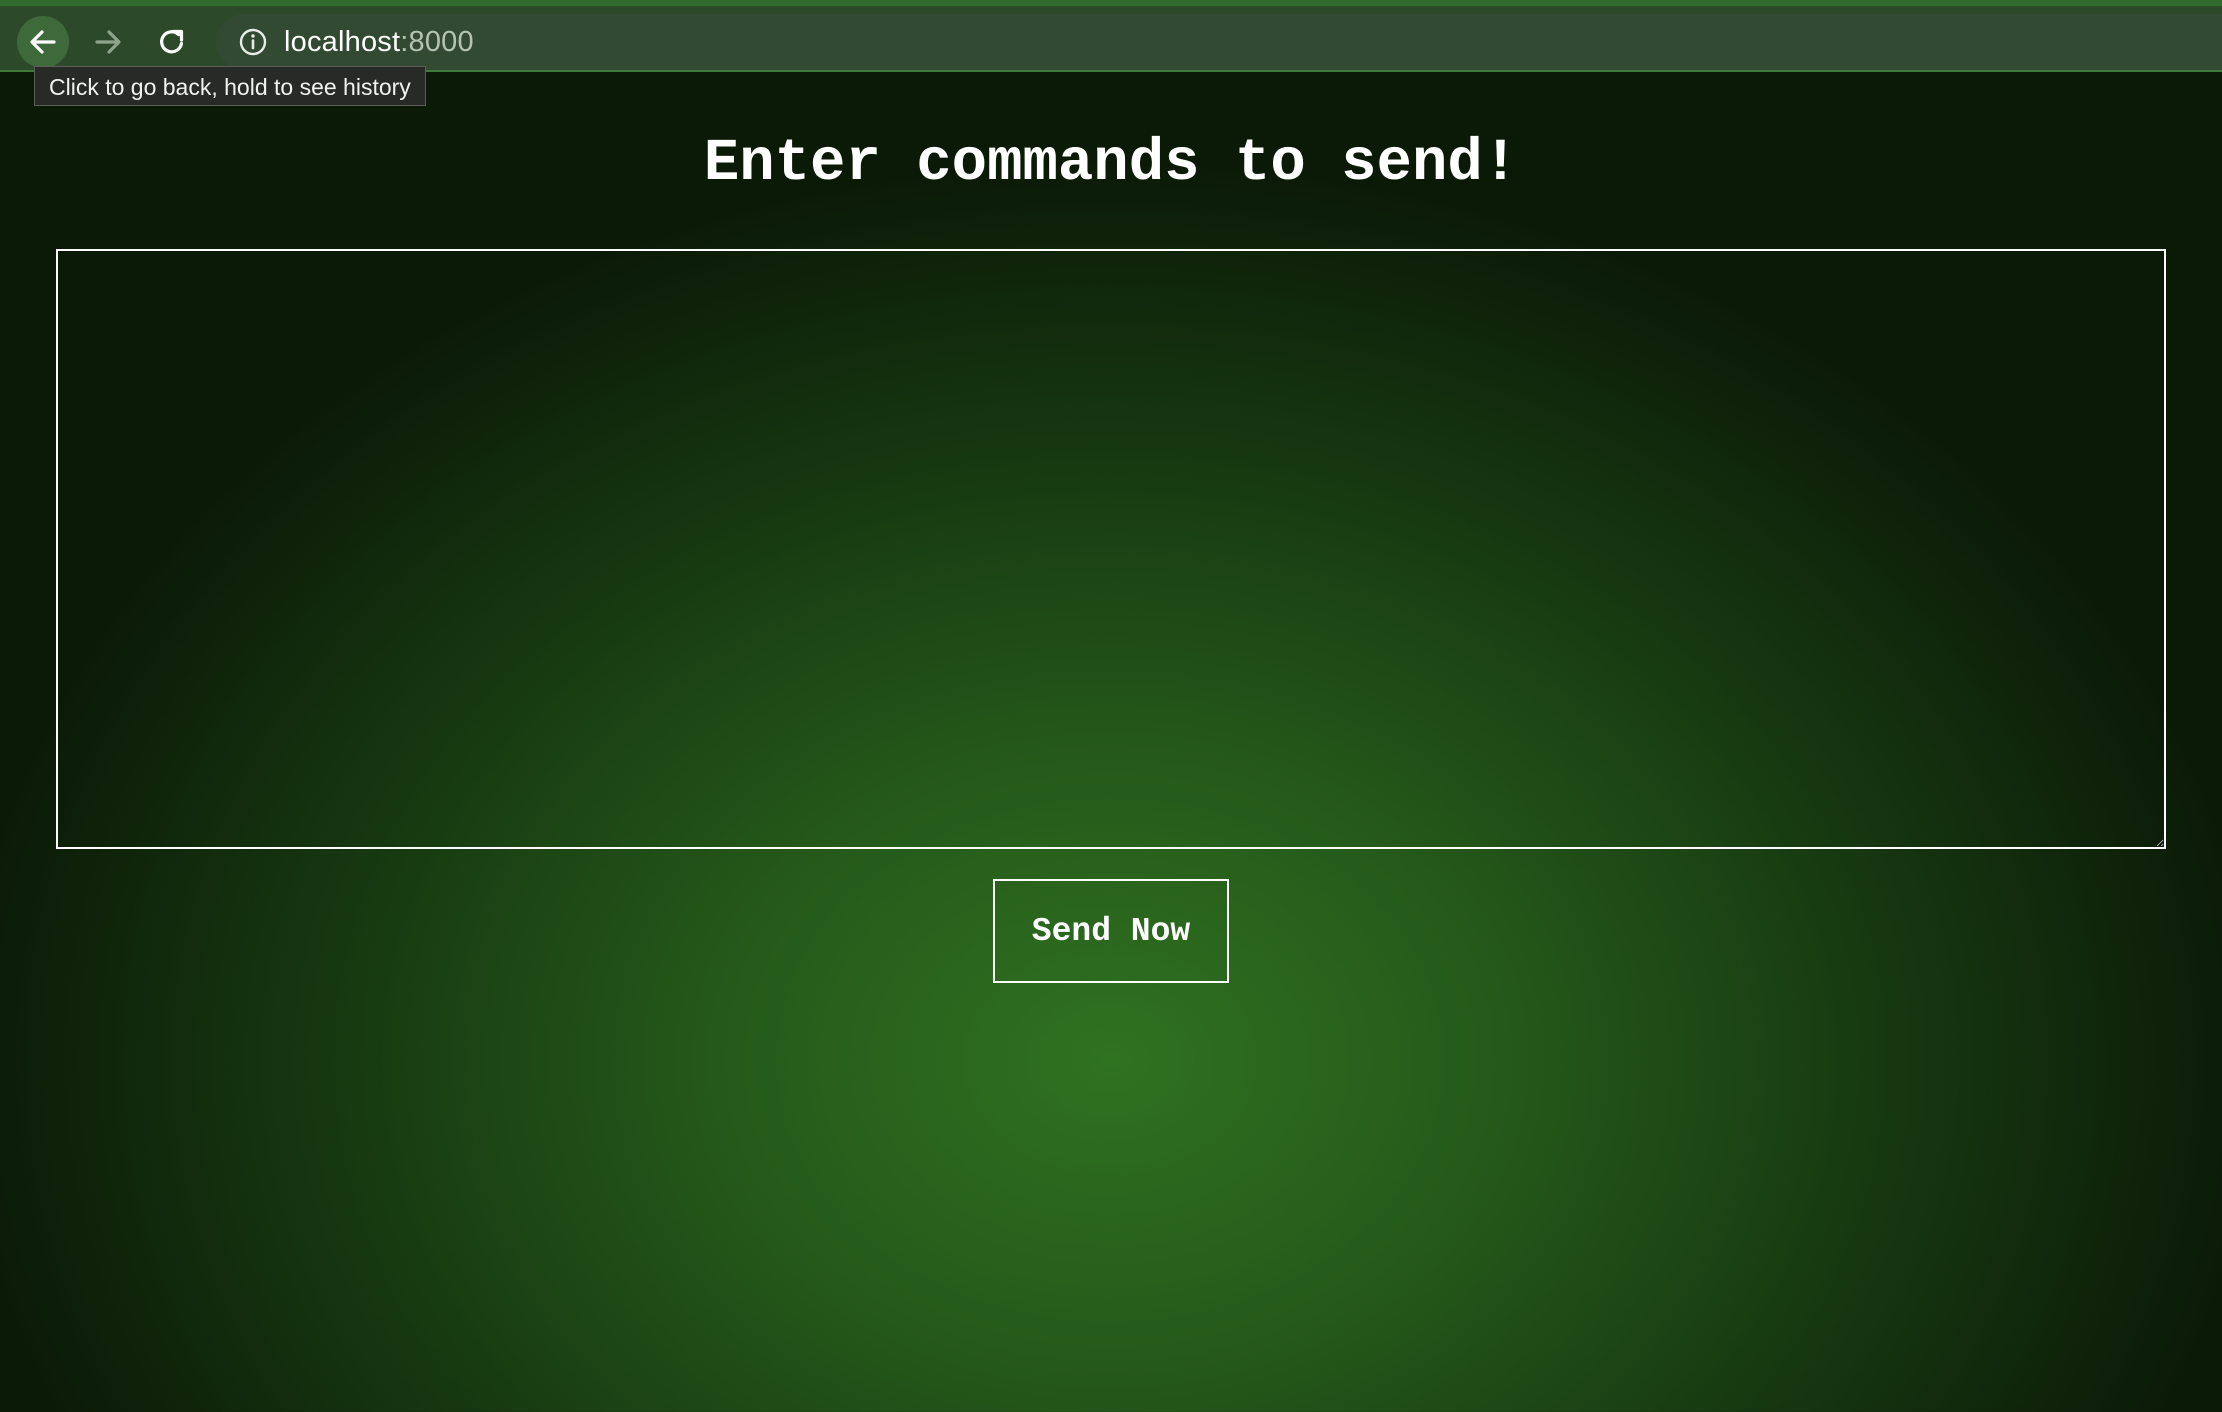 Image resolution: width=2222 pixels, height=1412 pixels. Describe the element at coordinates (1219, 42) in the screenshot. I see `address-bar: localhost:8000` at that location.